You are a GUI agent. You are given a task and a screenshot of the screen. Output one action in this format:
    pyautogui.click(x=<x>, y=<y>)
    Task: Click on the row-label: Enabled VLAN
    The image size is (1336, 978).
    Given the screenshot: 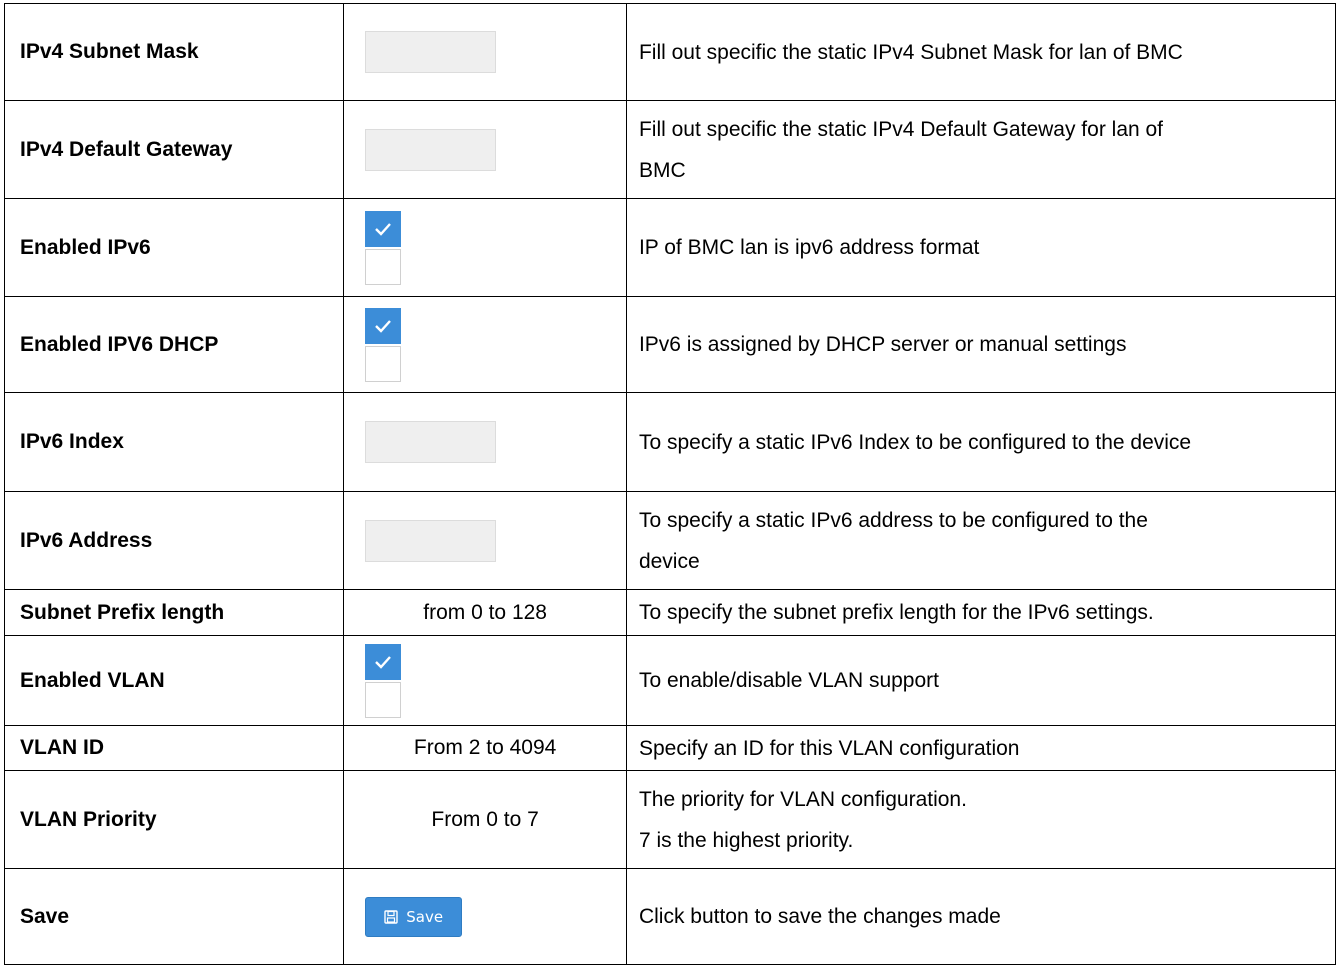 What is the action you would take?
    pyautogui.click(x=174, y=680)
    